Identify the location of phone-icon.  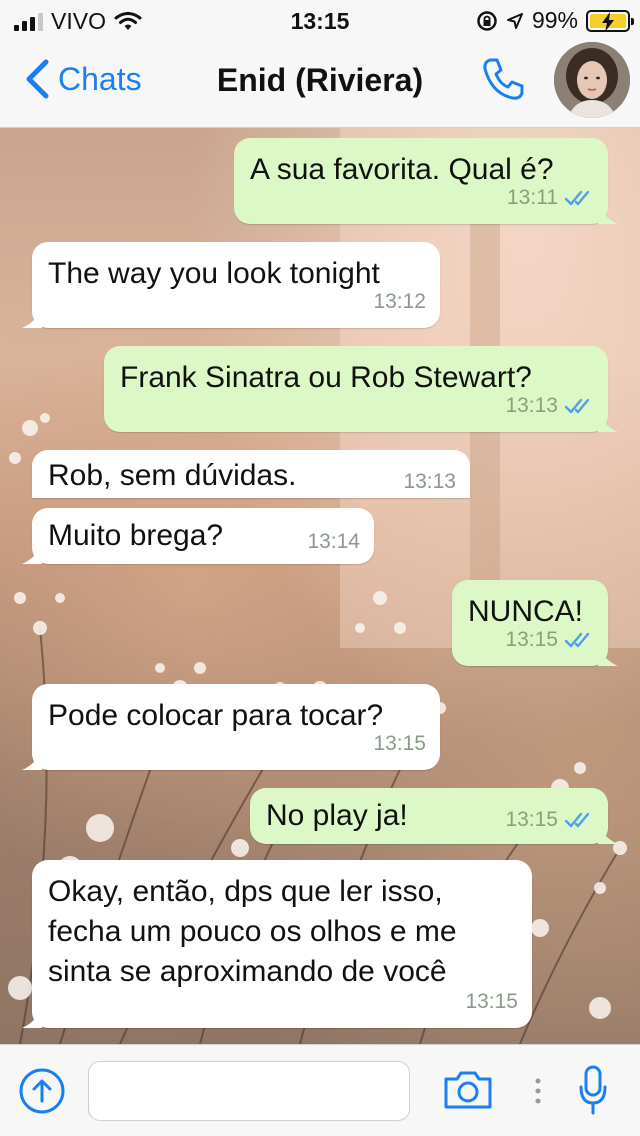
(503, 79).